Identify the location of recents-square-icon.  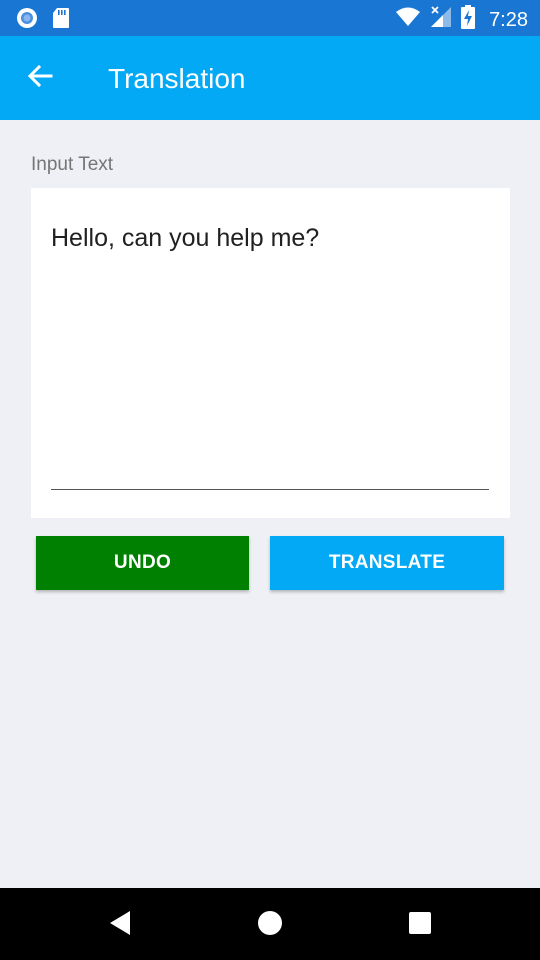
(420, 925).